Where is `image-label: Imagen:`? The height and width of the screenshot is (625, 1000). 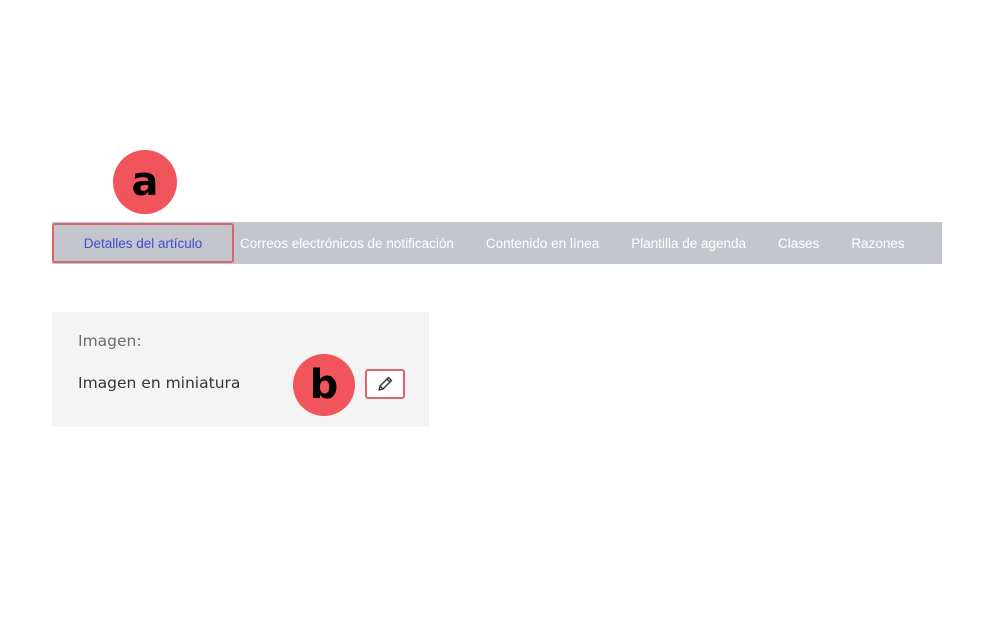
image-label: Imagen: is located at coordinates (110, 341).